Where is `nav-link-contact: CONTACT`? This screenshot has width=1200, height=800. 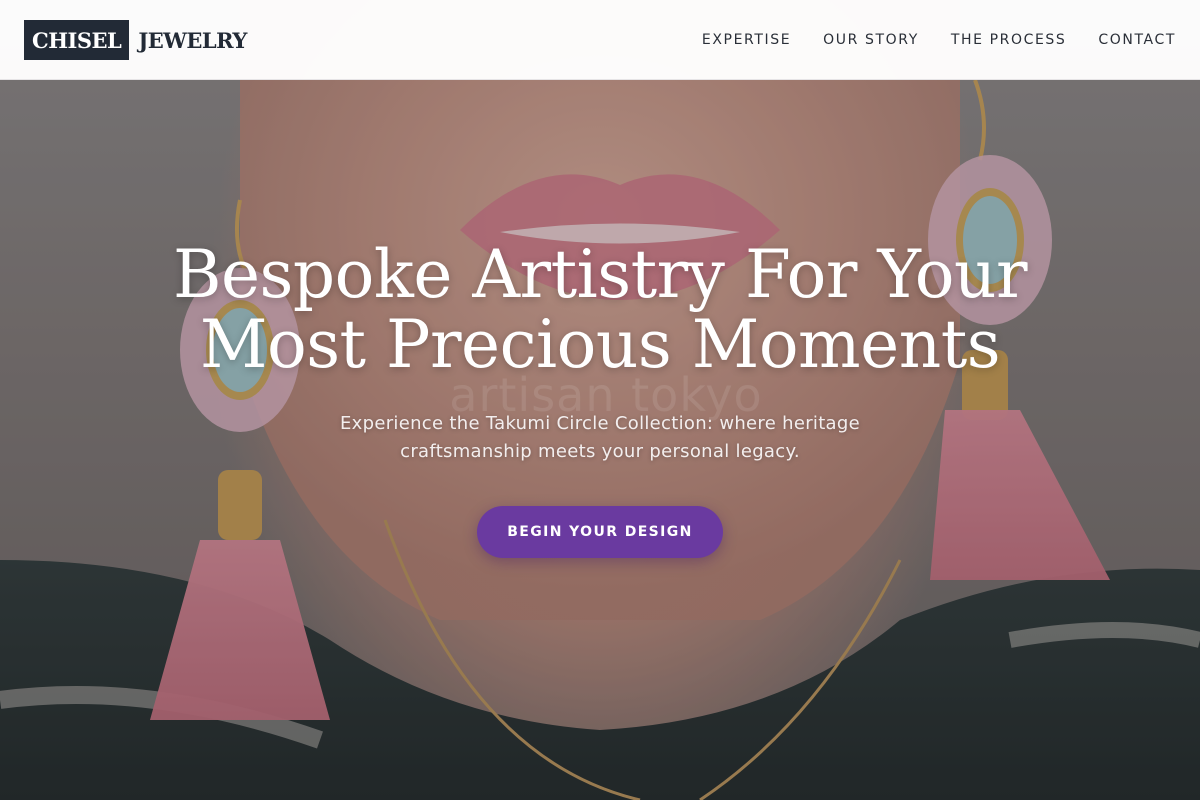
nav-link-contact: CONTACT is located at coordinates (1137, 40).